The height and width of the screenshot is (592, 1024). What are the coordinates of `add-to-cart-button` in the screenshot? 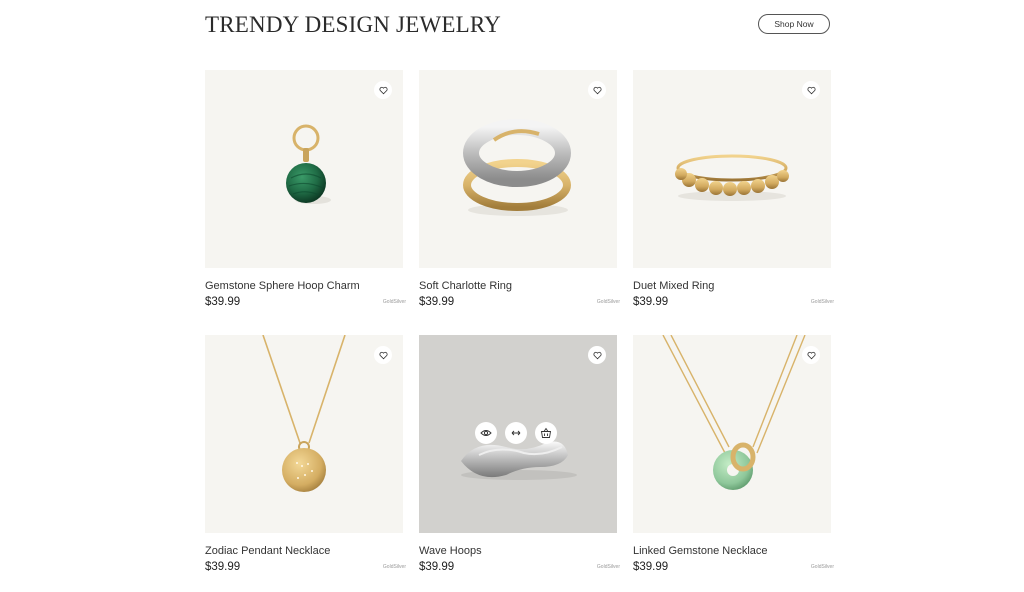 It's located at (546, 433).